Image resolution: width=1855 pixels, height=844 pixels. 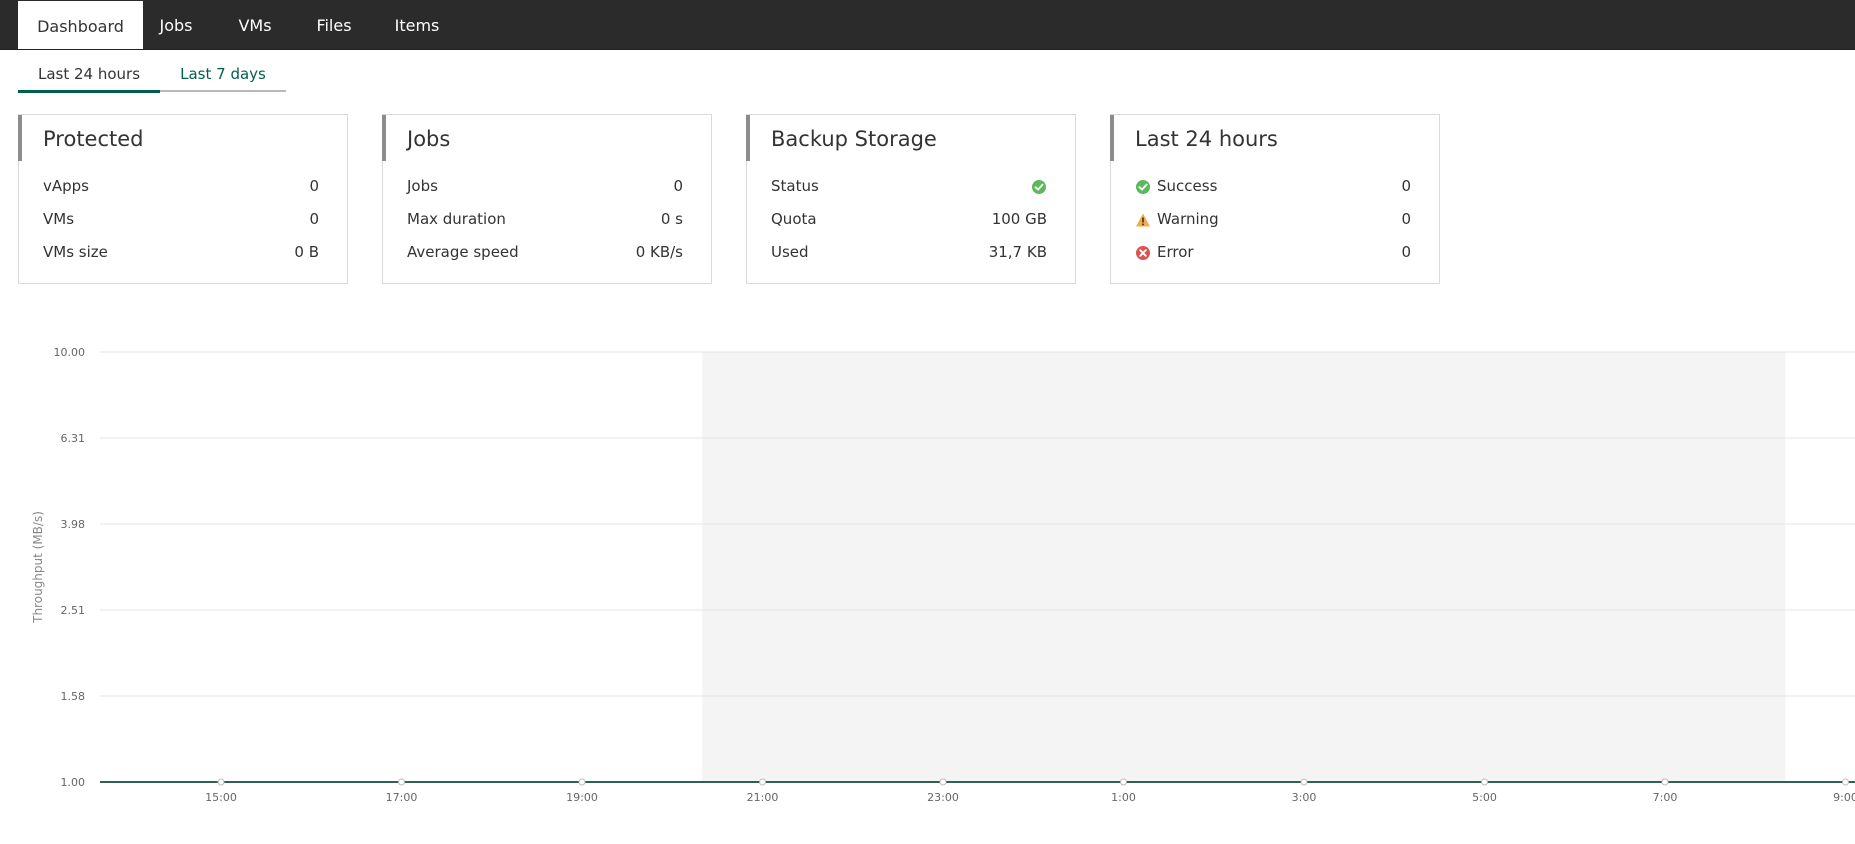 What do you see at coordinates (1017, 252) in the screenshot?
I see `stat-value: 31,7 KB` at bounding box center [1017, 252].